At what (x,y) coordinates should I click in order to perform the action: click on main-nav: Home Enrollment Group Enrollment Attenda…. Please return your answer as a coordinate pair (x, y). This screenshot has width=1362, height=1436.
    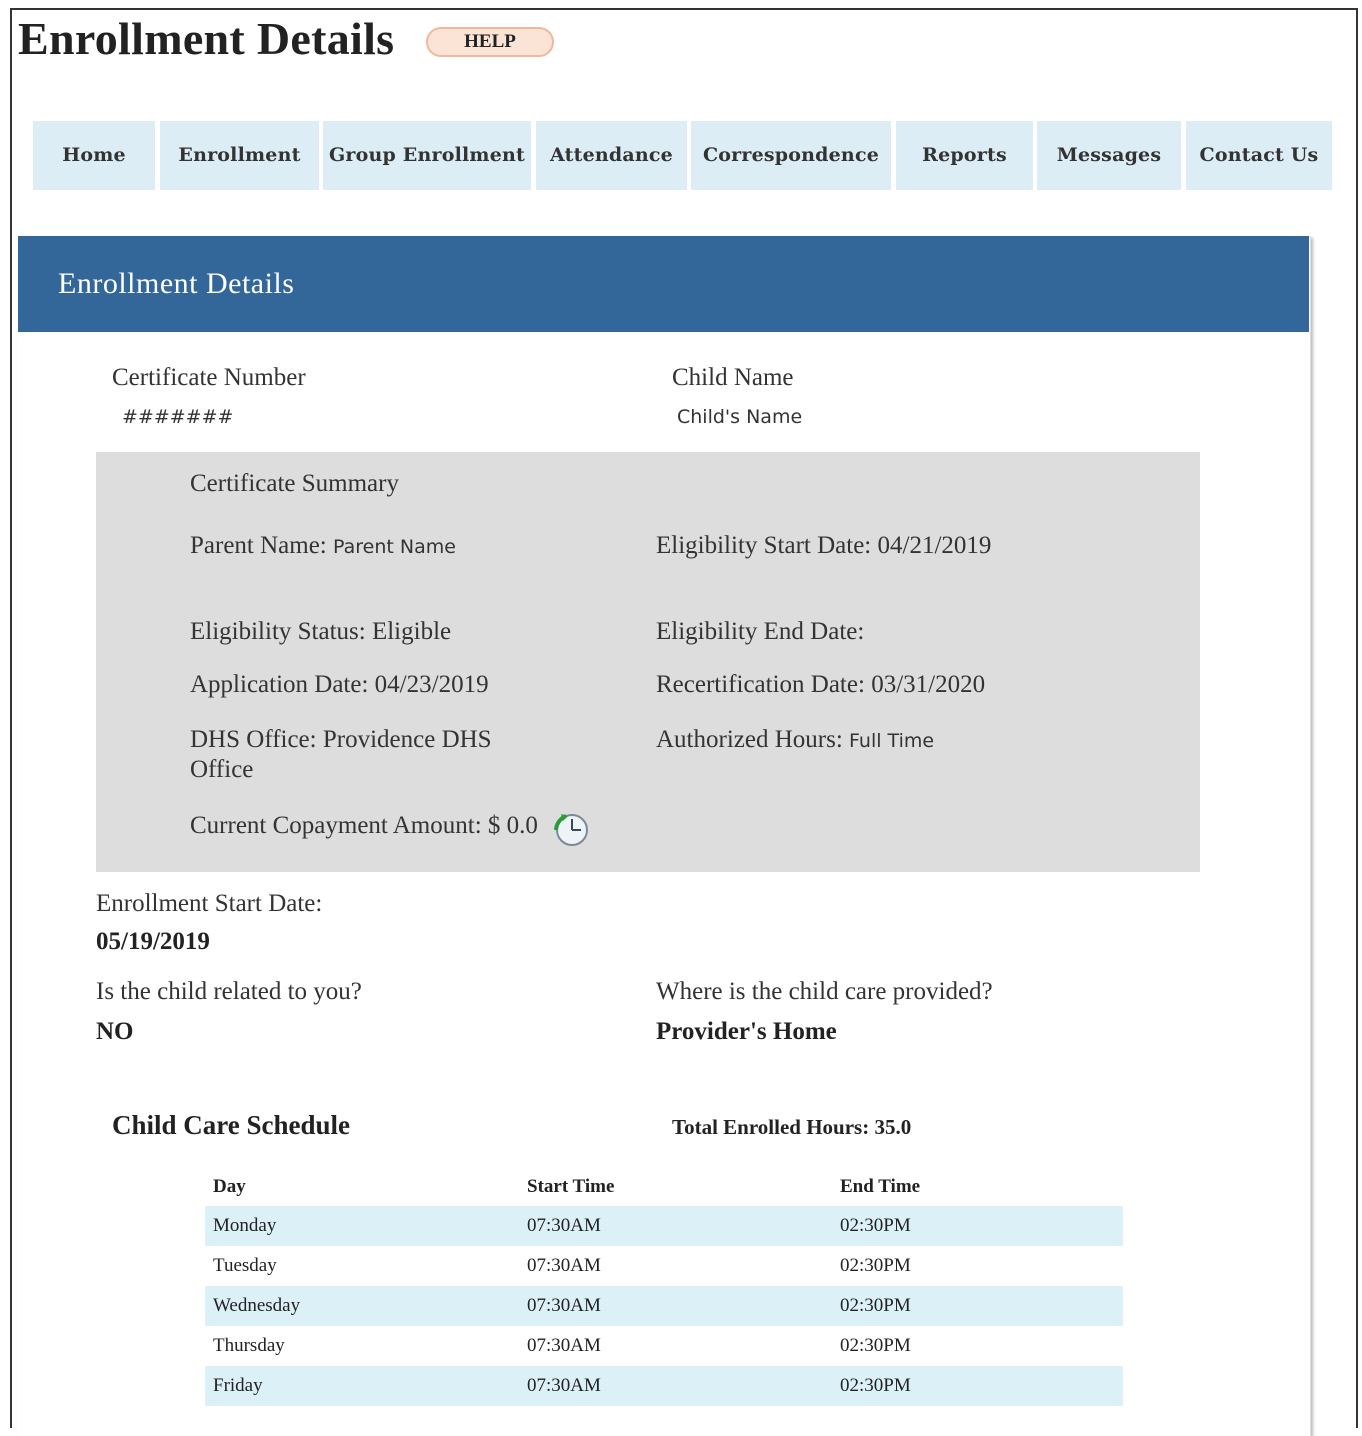
    Looking at the image, I should click on (682, 155).